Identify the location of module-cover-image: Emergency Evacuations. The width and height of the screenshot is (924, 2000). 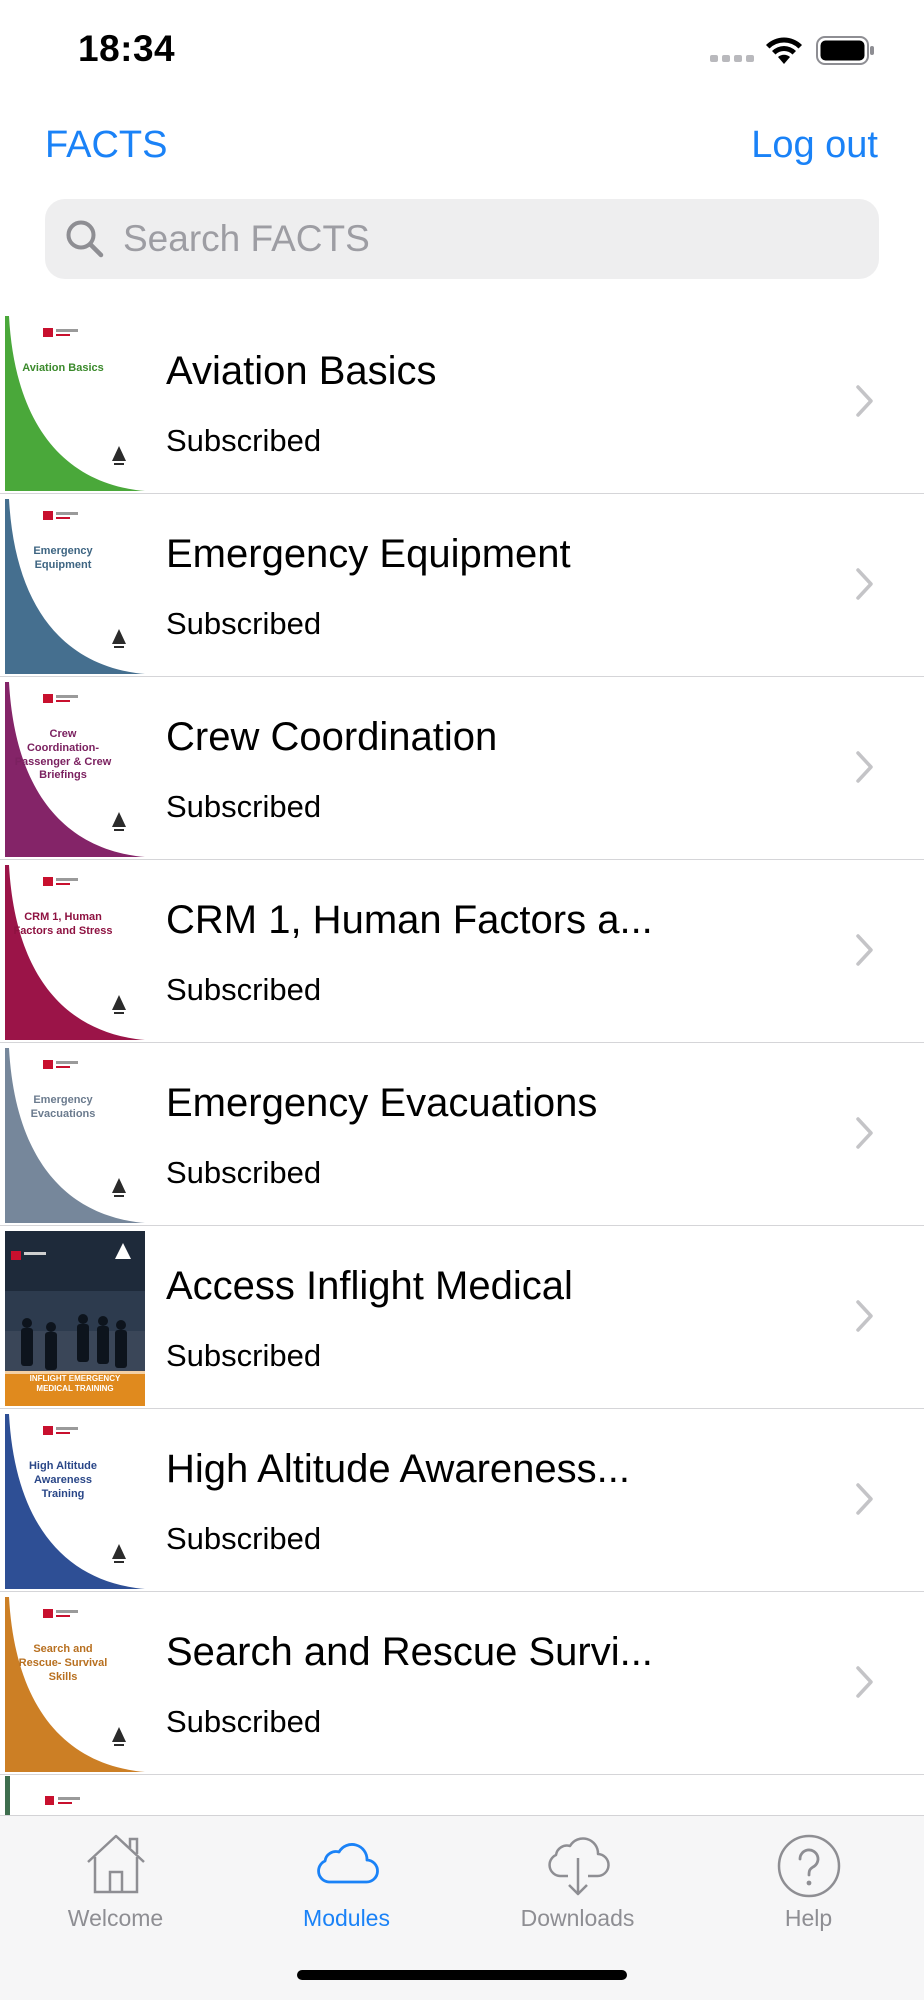
(75, 1135).